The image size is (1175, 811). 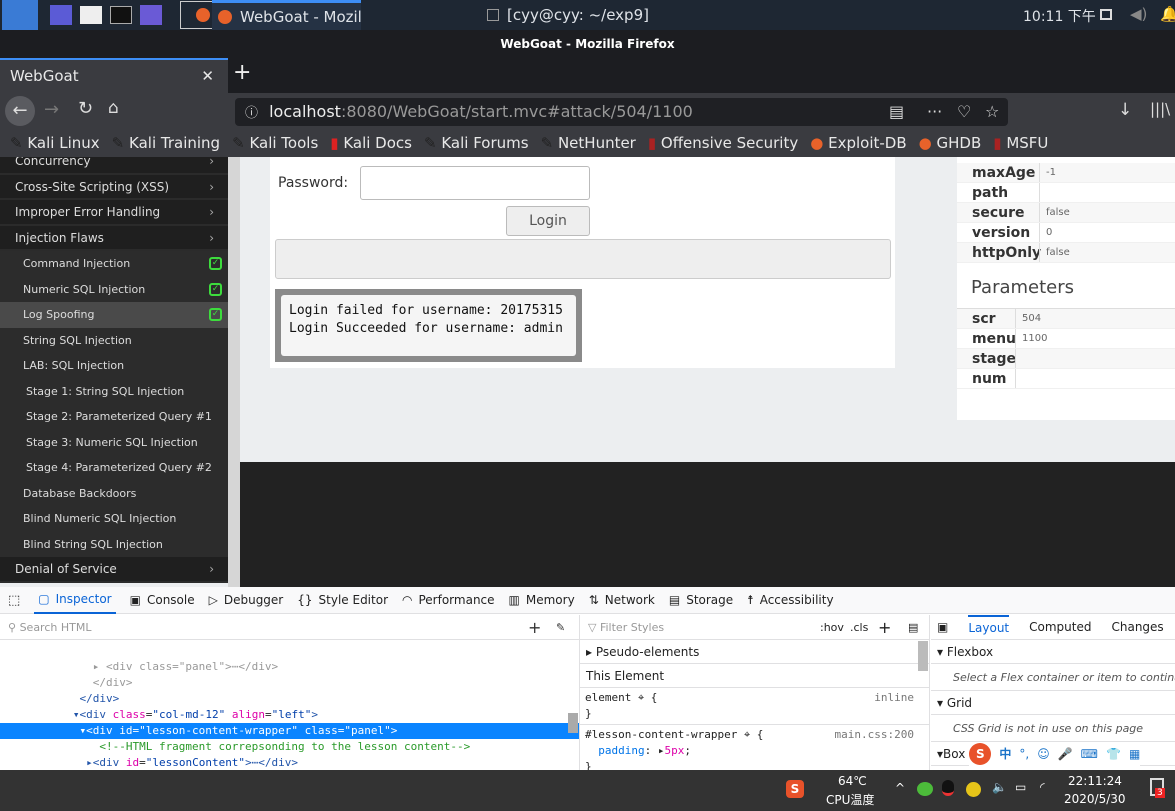 I want to click on pocket-icon: ♡, so click(x=964, y=112).